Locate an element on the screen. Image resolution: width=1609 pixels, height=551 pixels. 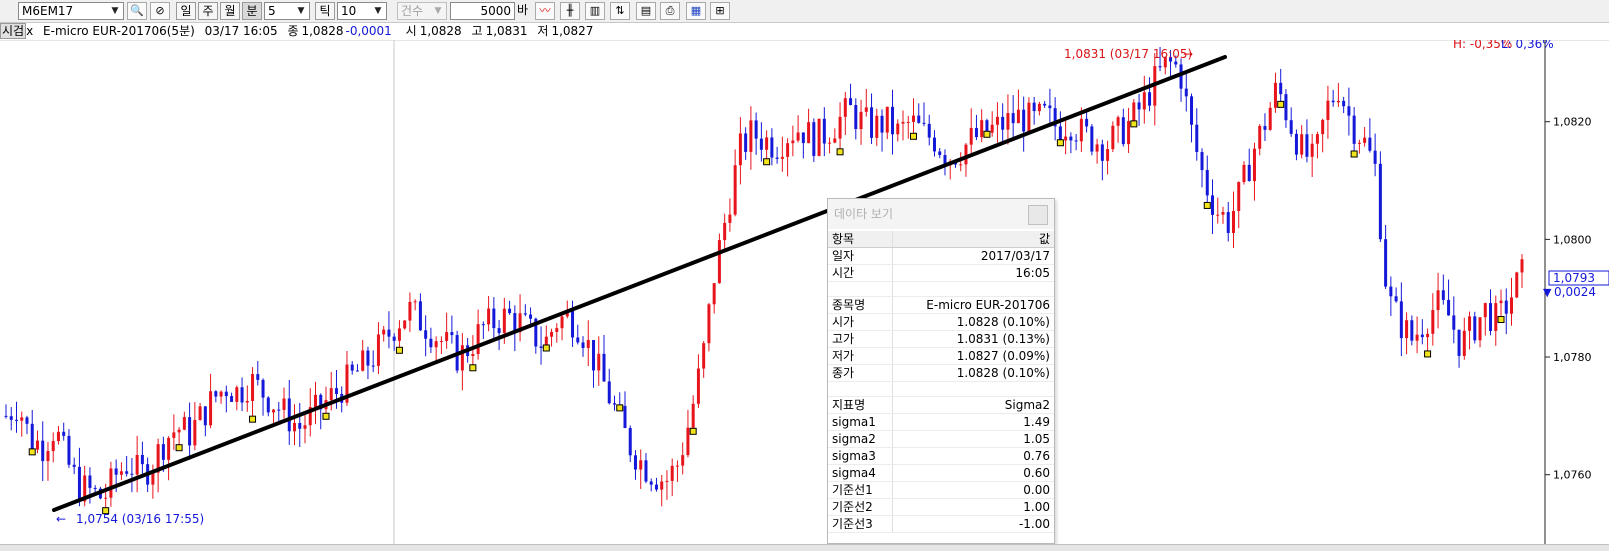
panel-close-icon: x is located at coordinates (29, 31).